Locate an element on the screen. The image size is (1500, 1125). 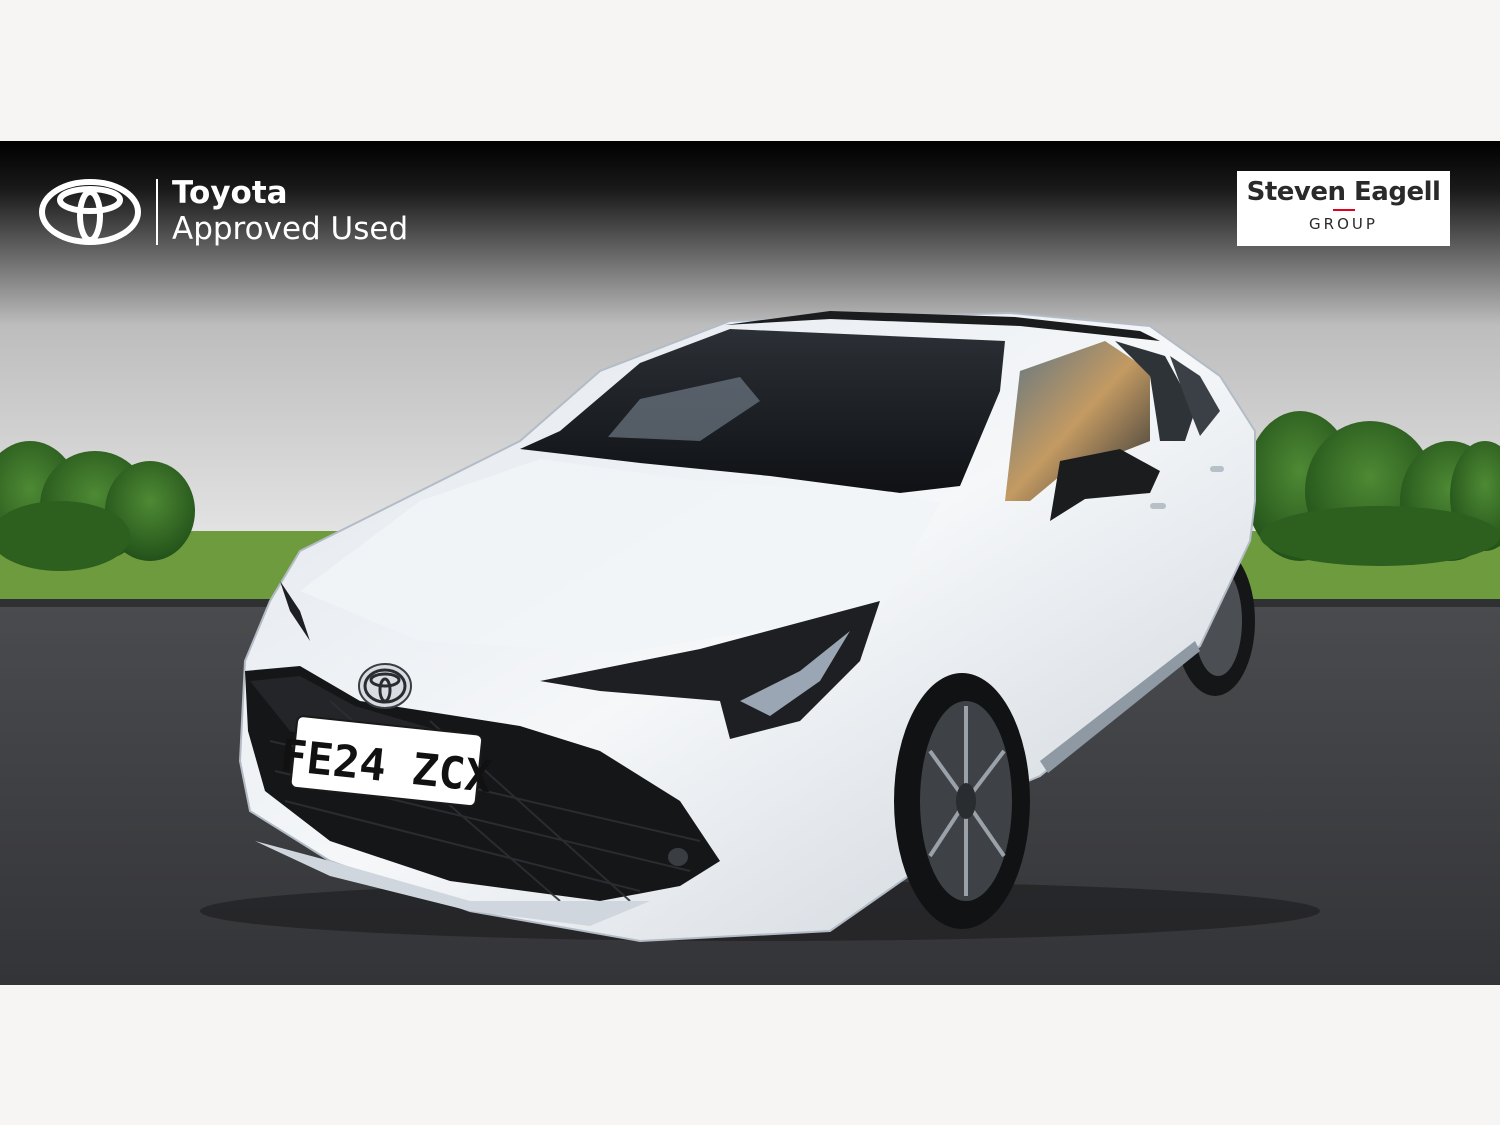
dealer-accent-bar is located at coordinates (1343, 210).